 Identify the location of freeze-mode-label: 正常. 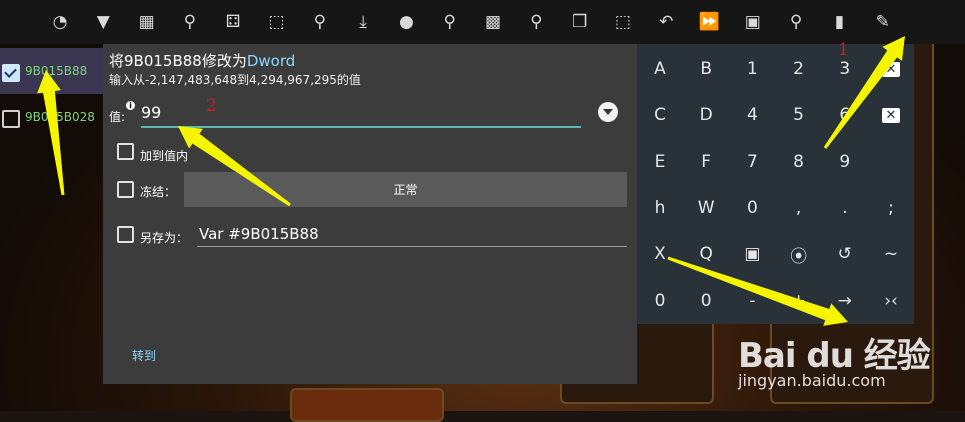
(405, 190).